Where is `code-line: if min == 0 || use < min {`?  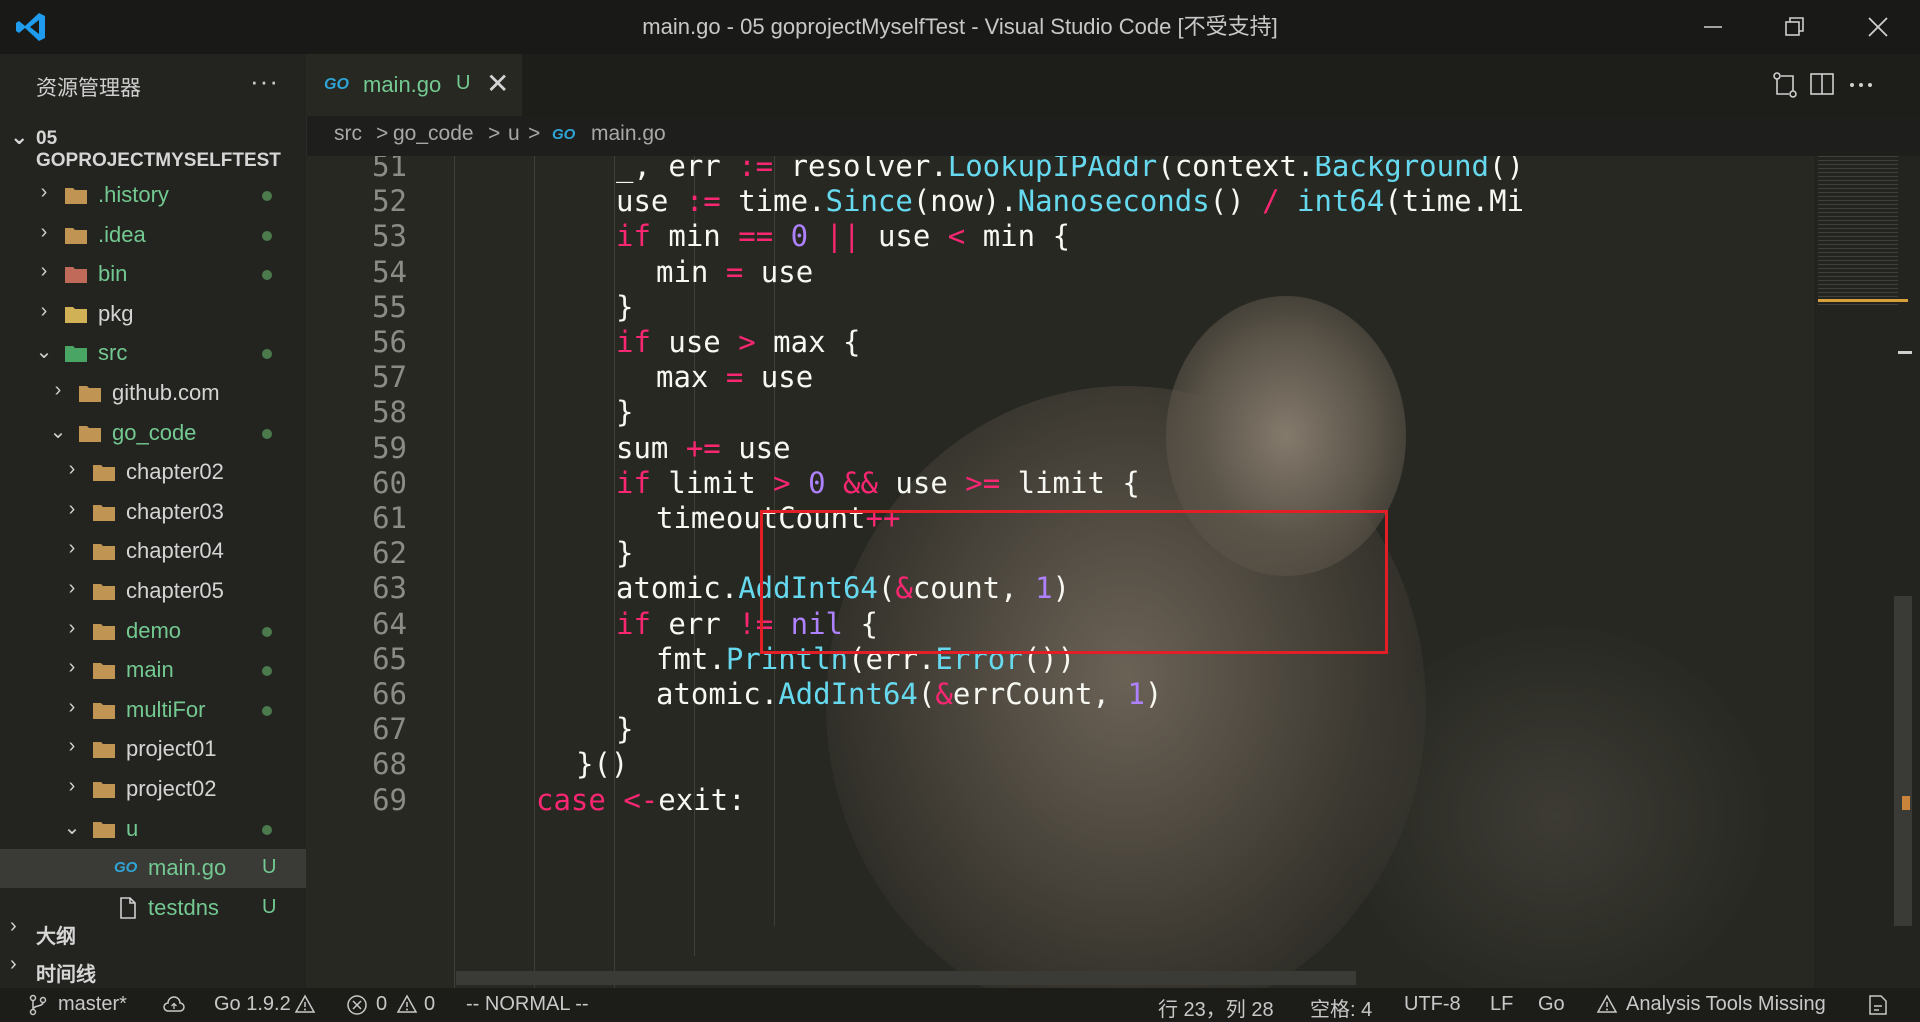
code-line: if min == 0 || use < min { is located at coordinates (843, 236).